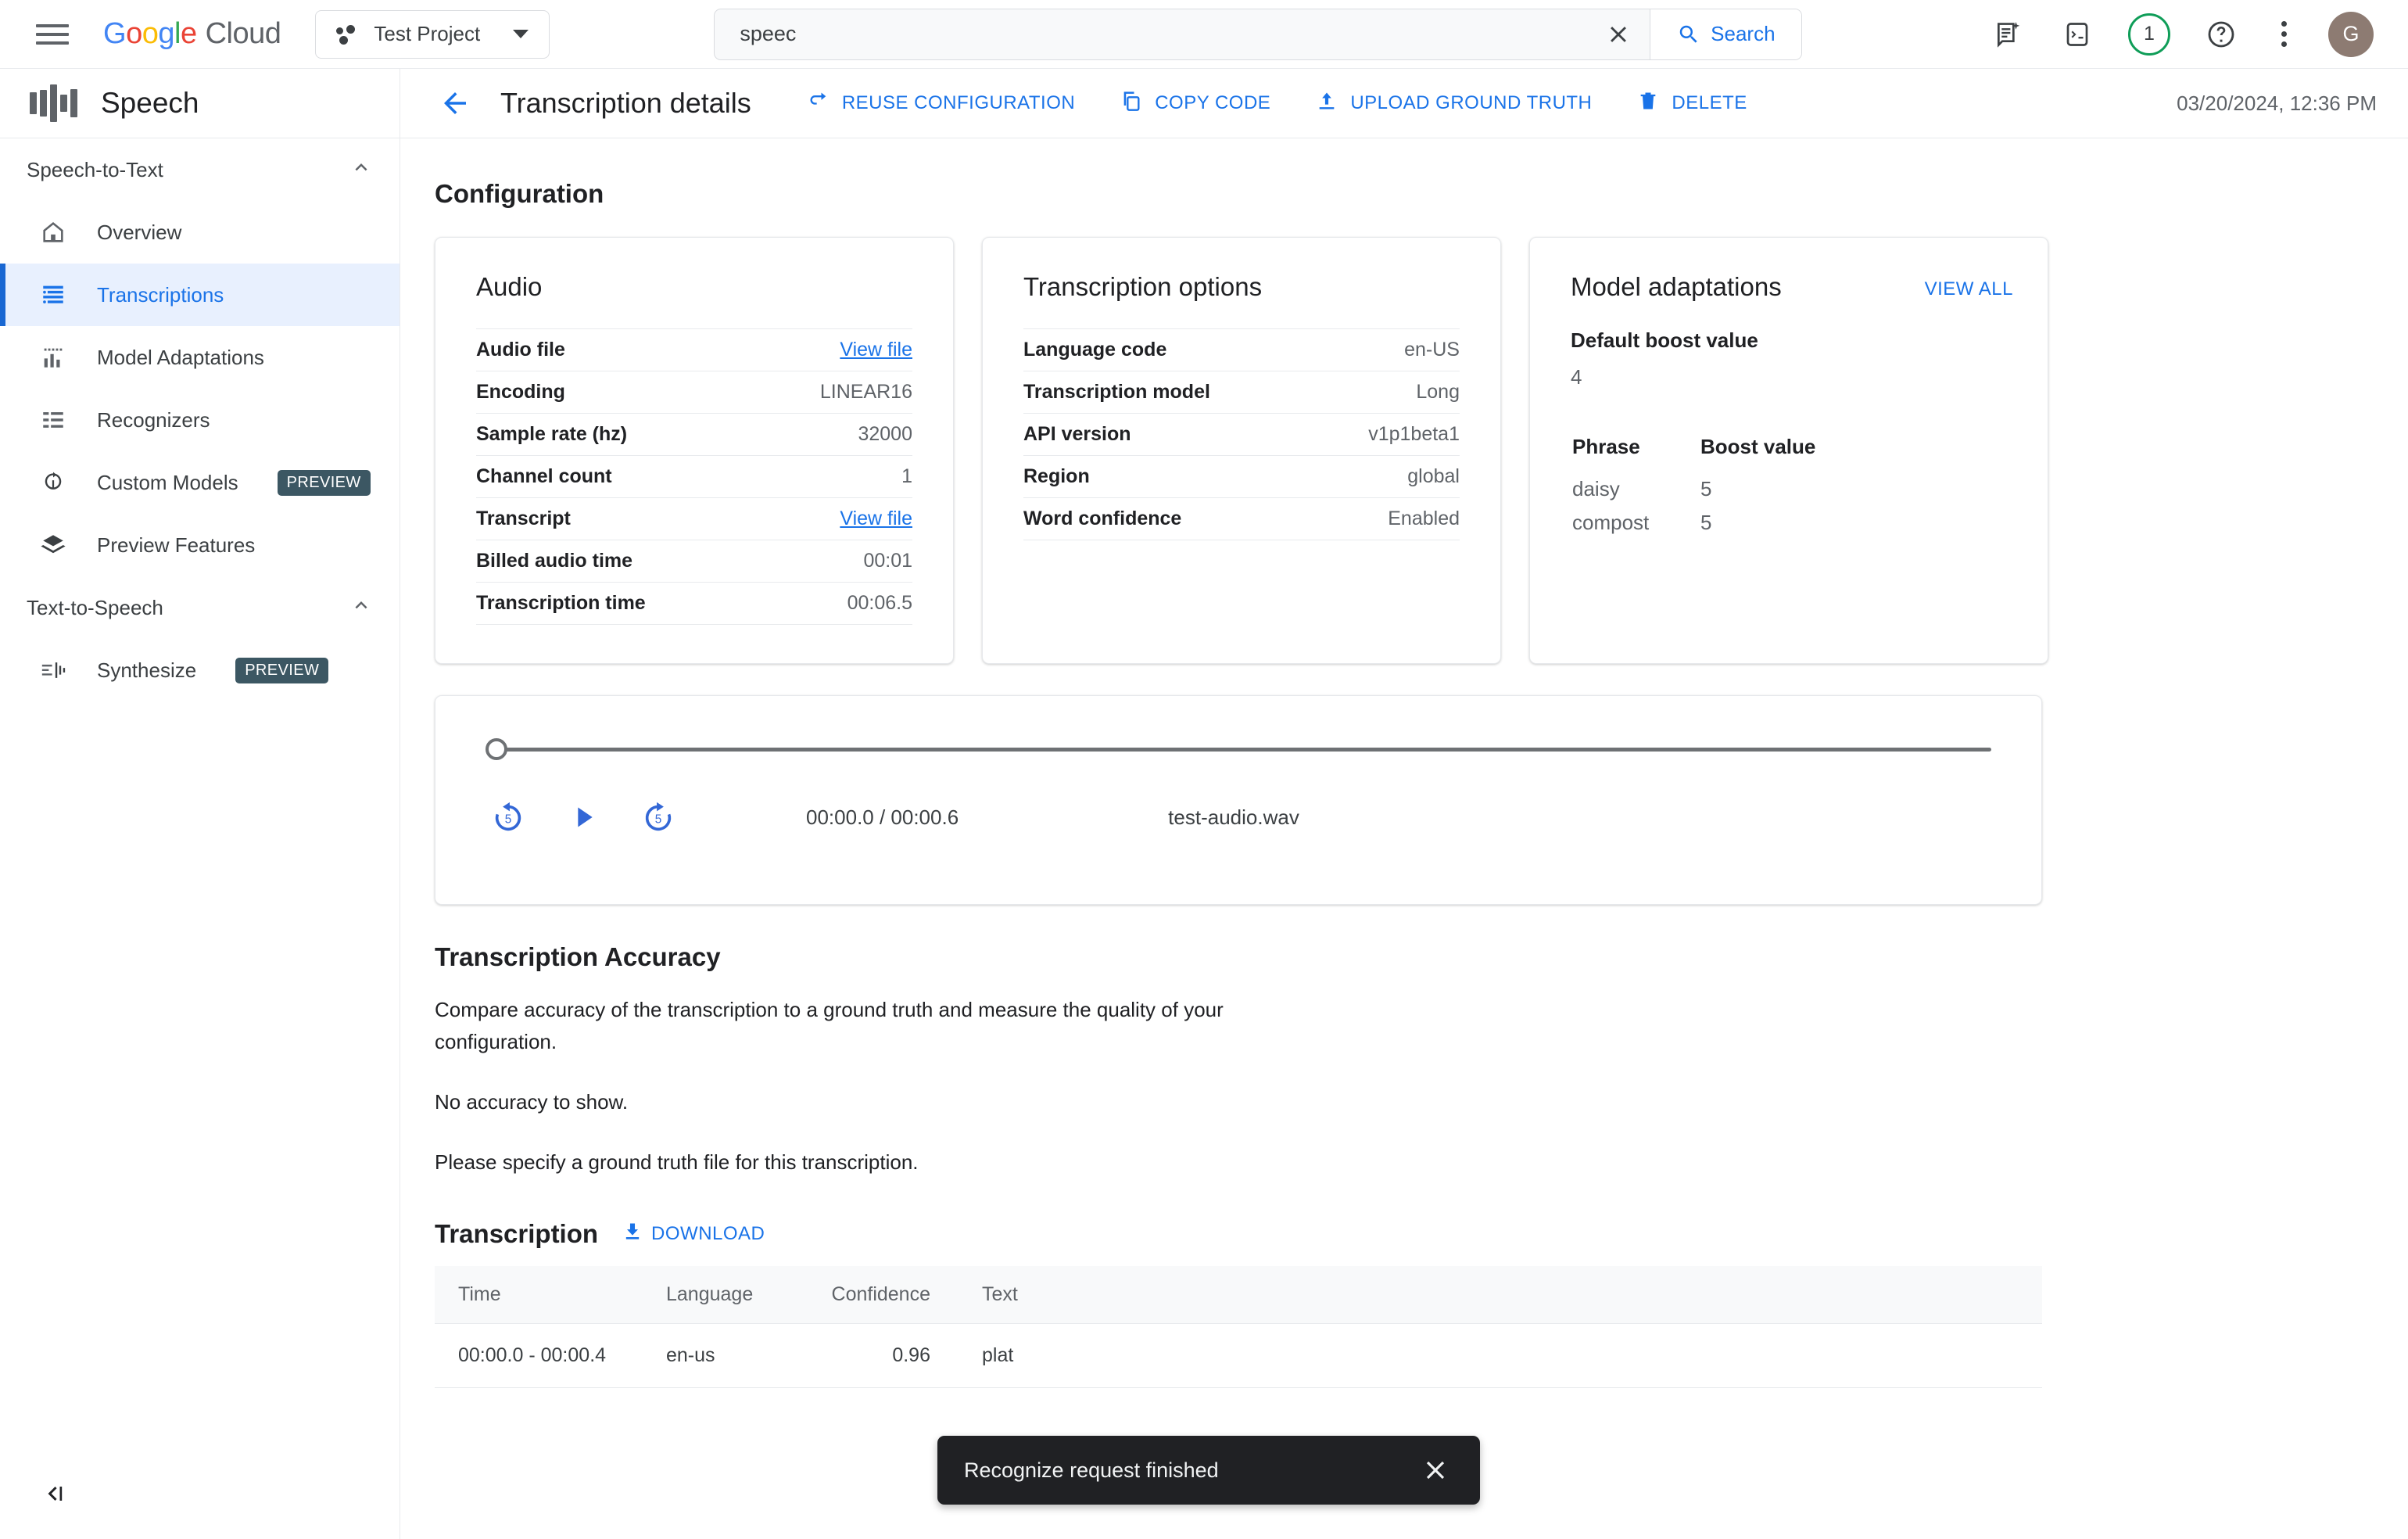 This screenshot has height=1539, width=2408. I want to click on delete-button: DELETE, so click(1692, 103).